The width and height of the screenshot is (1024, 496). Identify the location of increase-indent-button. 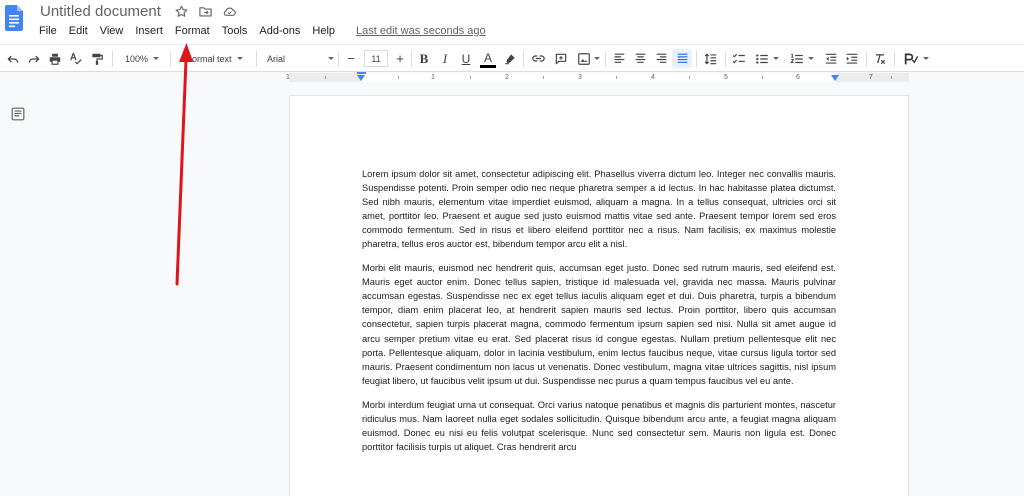
(852, 58).